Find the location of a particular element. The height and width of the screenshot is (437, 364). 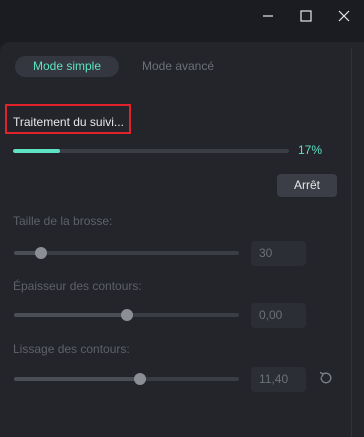

minimize-icon is located at coordinates (268, 16).